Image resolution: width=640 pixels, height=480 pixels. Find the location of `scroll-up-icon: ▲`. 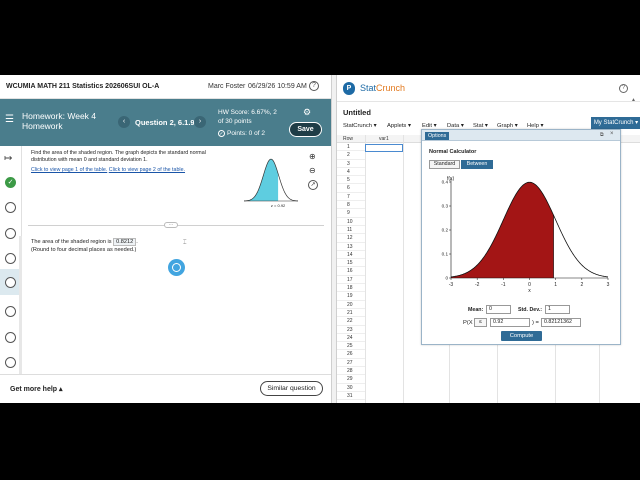

scroll-up-icon: ▲ is located at coordinates (633, 100).